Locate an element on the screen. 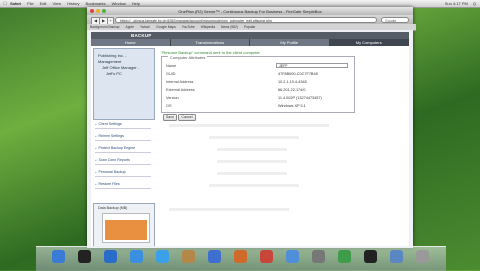 This screenshot has height=271, width=480. chart-title: Data Backup (MB) is located at coordinates (113, 208).